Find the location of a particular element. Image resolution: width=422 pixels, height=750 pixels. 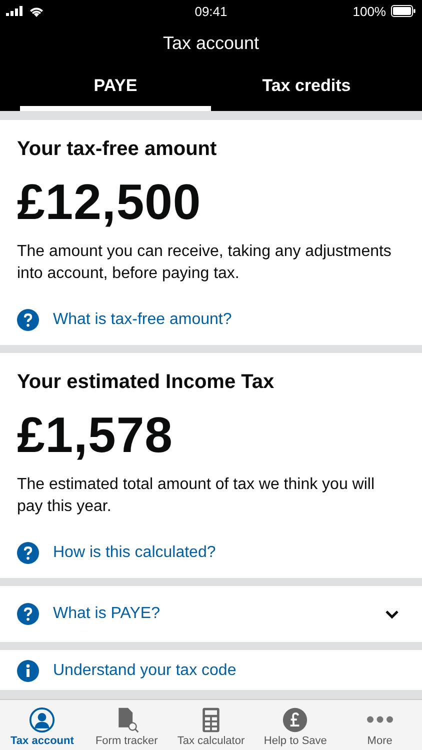

description: The amount you can receive, taking any adjustments into account, before paying tax. is located at coordinates (204, 263).